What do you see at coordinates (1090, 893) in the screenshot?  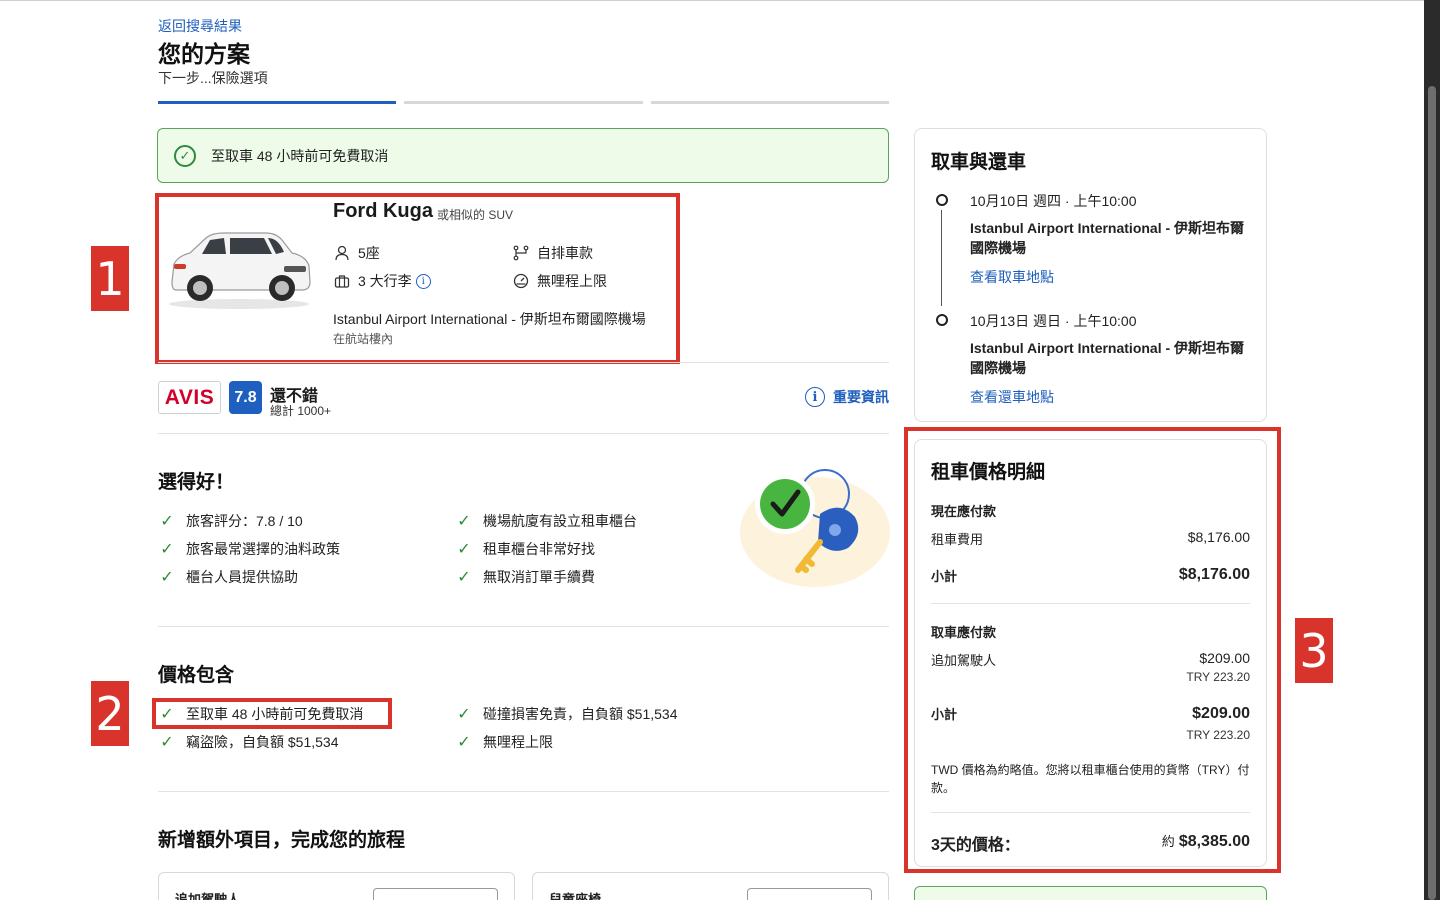 I see `next-card-peek` at bounding box center [1090, 893].